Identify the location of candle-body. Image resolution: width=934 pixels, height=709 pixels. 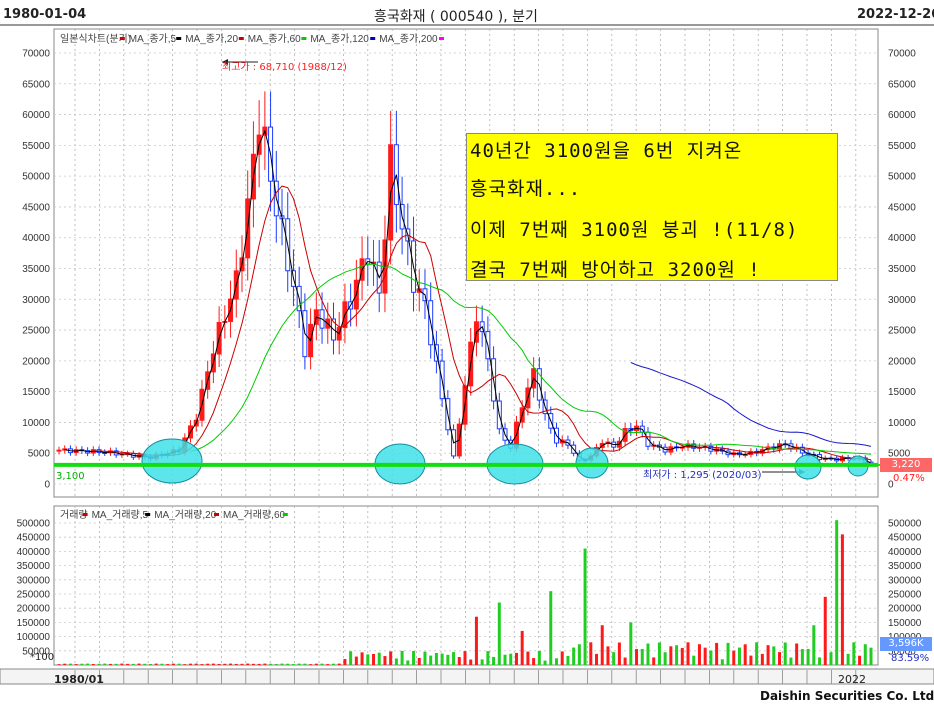
(59, 450).